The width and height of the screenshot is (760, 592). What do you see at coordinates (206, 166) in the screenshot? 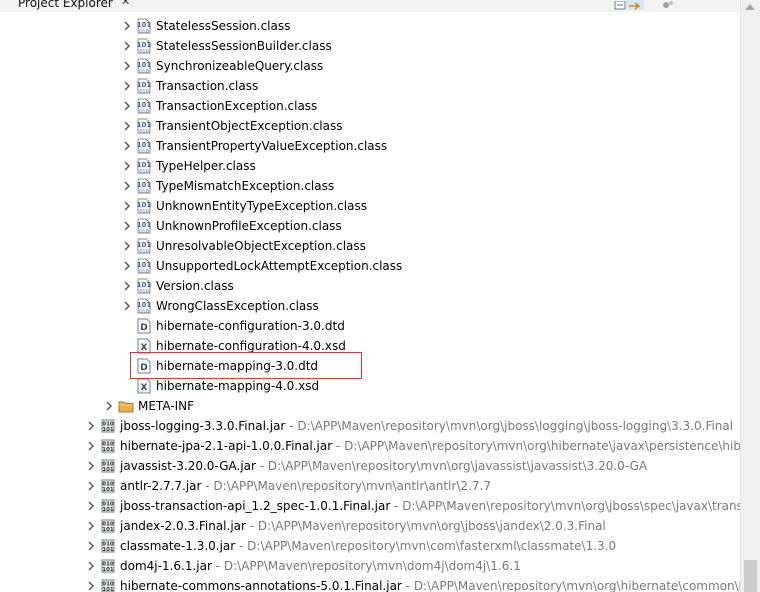
I see `tree-item-label: TypeHelper.class` at bounding box center [206, 166].